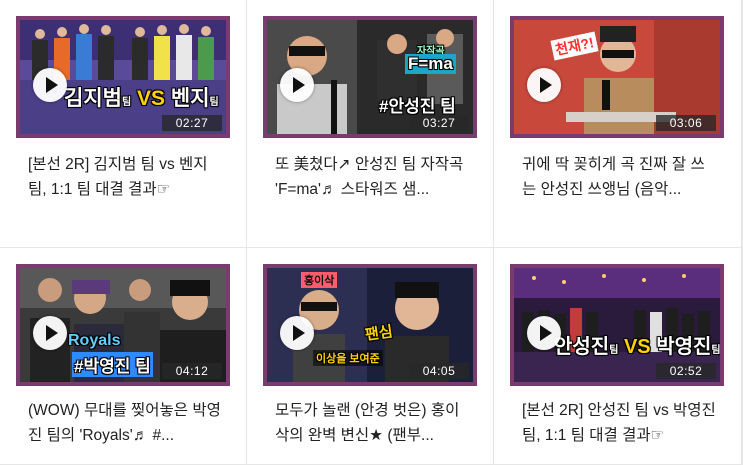 The image size is (743, 465). What do you see at coordinates (617, 325) in the screenshot?
I see `video-thumbnail: 안성진팀 VS 박영진팀 02:52` at bounding box center [617, 325].